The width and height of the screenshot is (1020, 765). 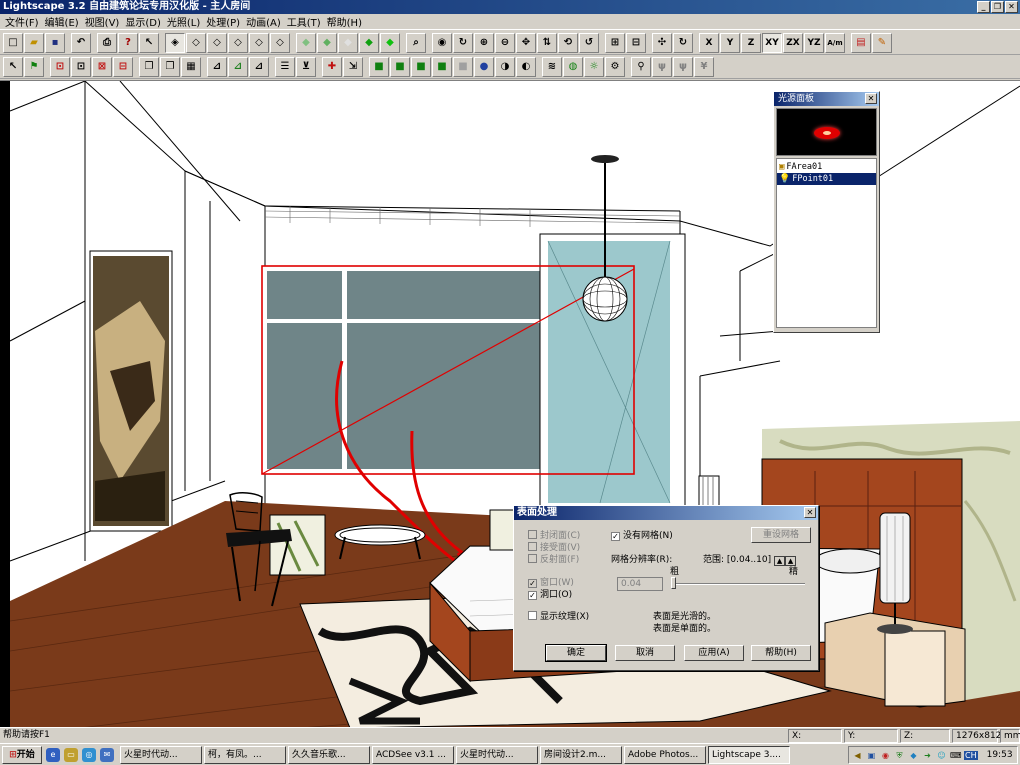 I want to click on rotate-icon: ⟲, so click(x=568, y=42).